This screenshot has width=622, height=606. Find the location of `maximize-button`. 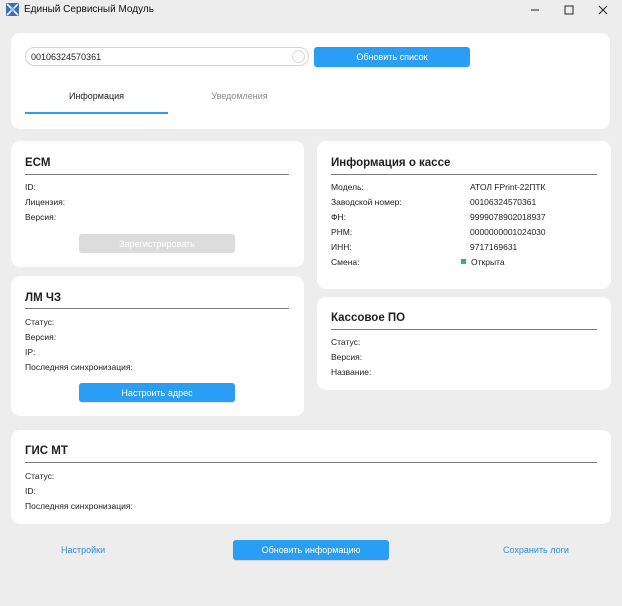

maximize-button is located at coordinates (569, 10).